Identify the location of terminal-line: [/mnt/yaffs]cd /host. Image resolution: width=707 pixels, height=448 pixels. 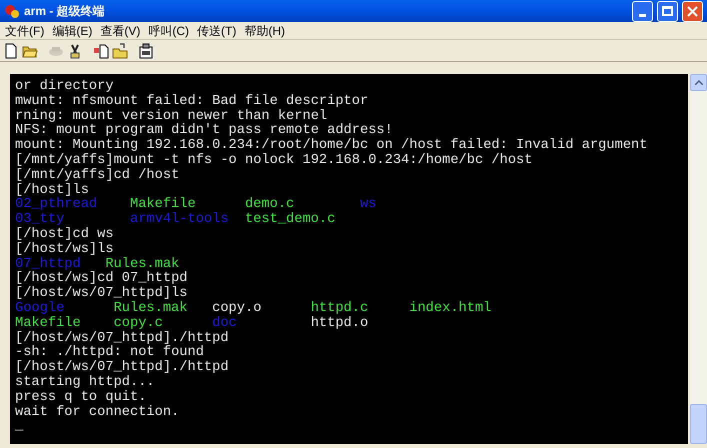
(97, 175).